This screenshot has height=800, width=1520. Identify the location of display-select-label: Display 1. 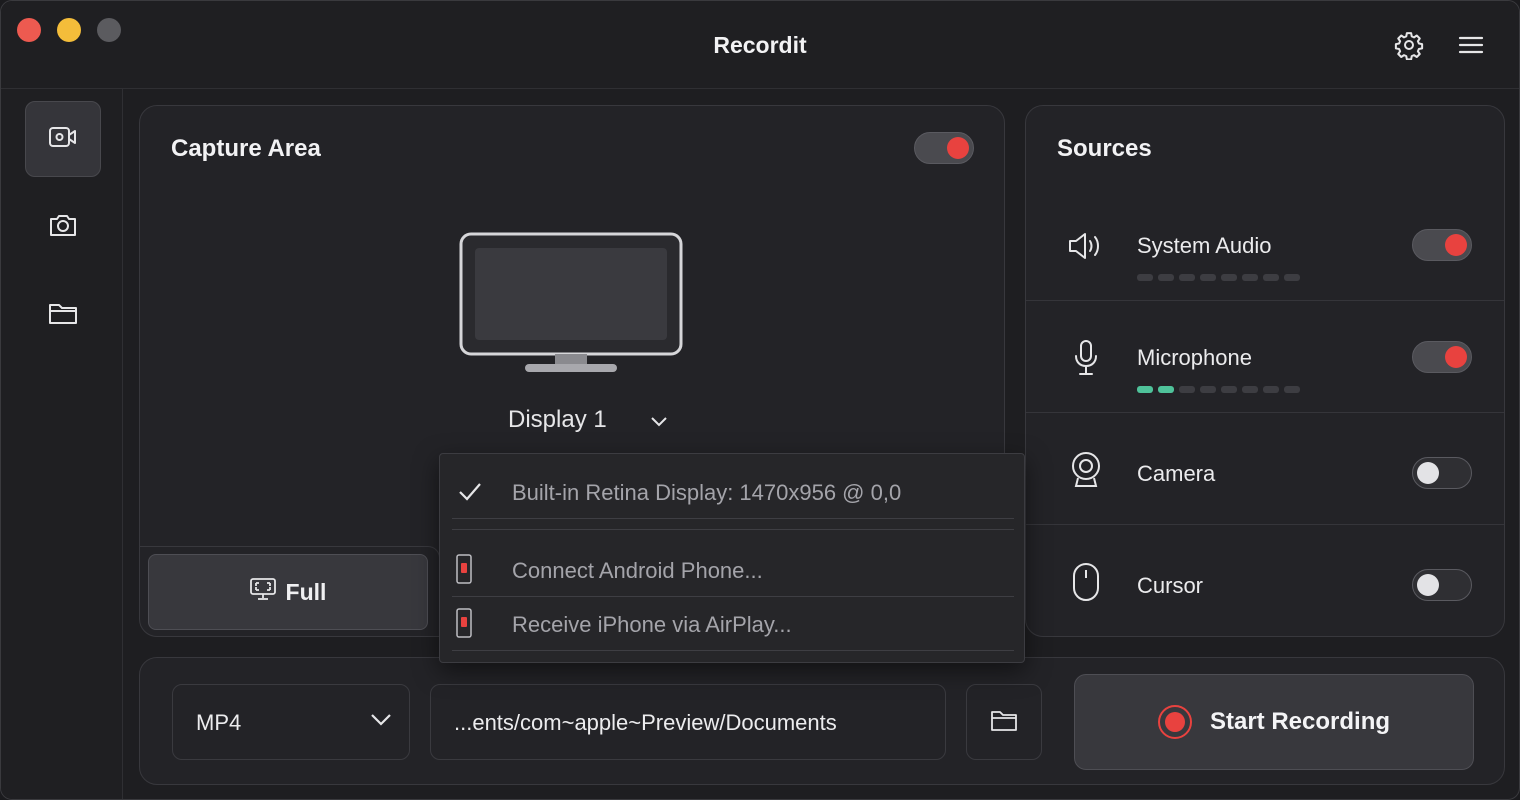
(557, 419).